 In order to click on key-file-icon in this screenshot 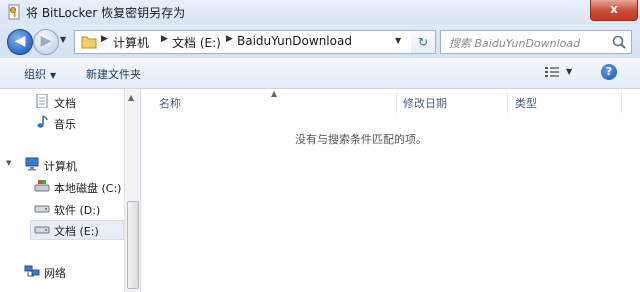, I will do `click(14, 12)`.